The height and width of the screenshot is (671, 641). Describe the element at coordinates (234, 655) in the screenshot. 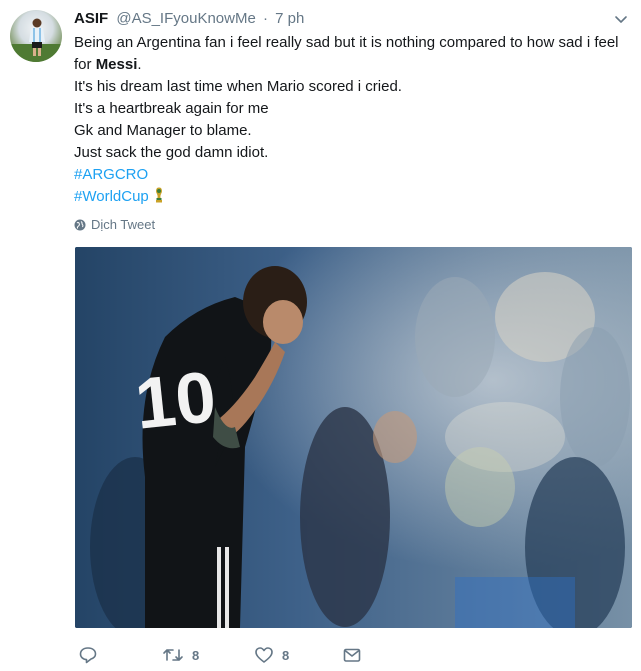

I see `tweet-actions: 8 8` at that location.